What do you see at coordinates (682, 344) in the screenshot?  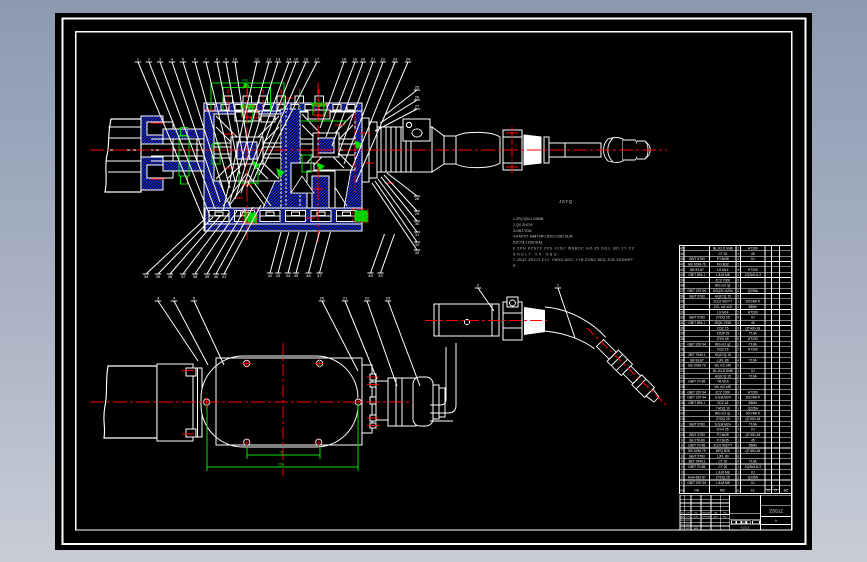 I see `svg-text: 27` at bounding box center [682, 344].